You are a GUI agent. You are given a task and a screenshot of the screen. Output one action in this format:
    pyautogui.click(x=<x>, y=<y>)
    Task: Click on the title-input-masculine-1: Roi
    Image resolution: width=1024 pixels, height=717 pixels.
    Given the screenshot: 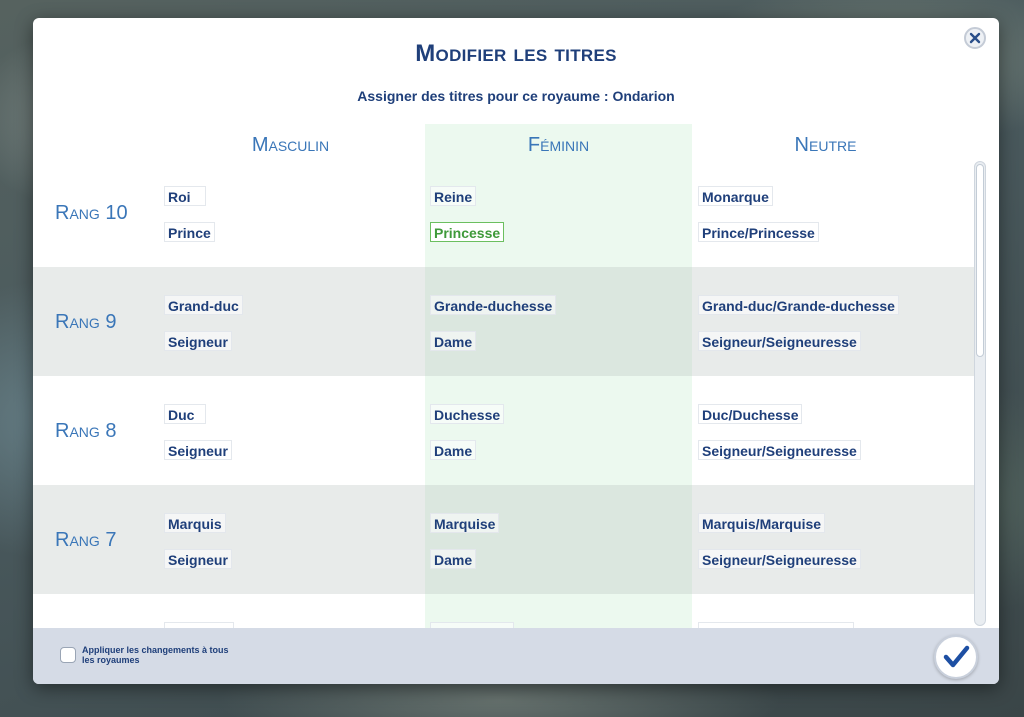 What is the action you would take?
    pyautogui.click(x=185, y=196)
    